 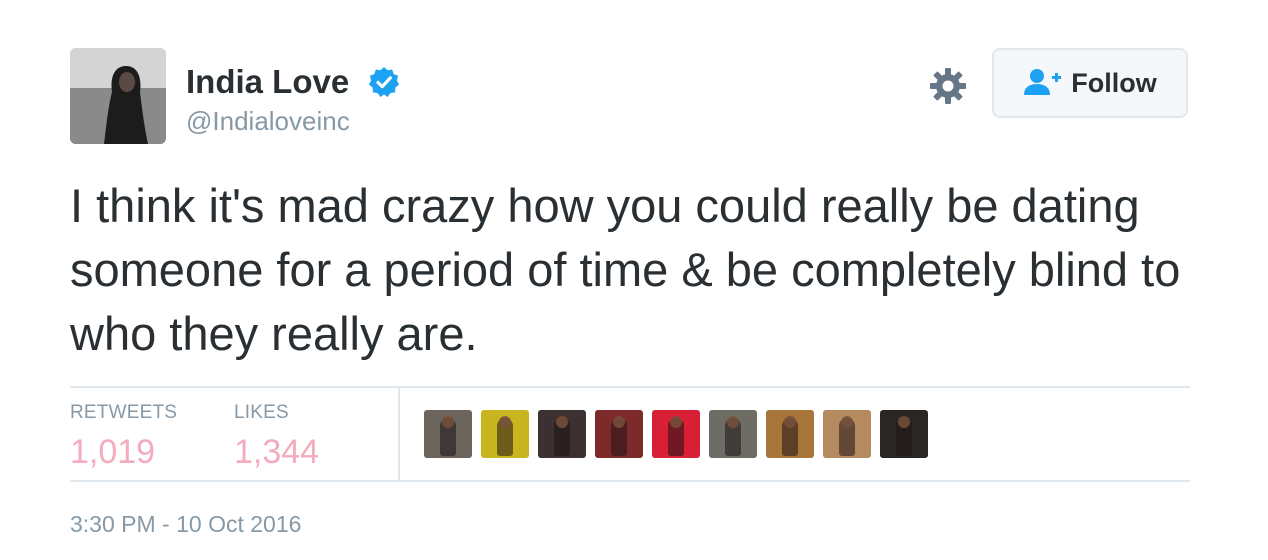 I want to click on author-name: India Love, so click(x=267, y=82).